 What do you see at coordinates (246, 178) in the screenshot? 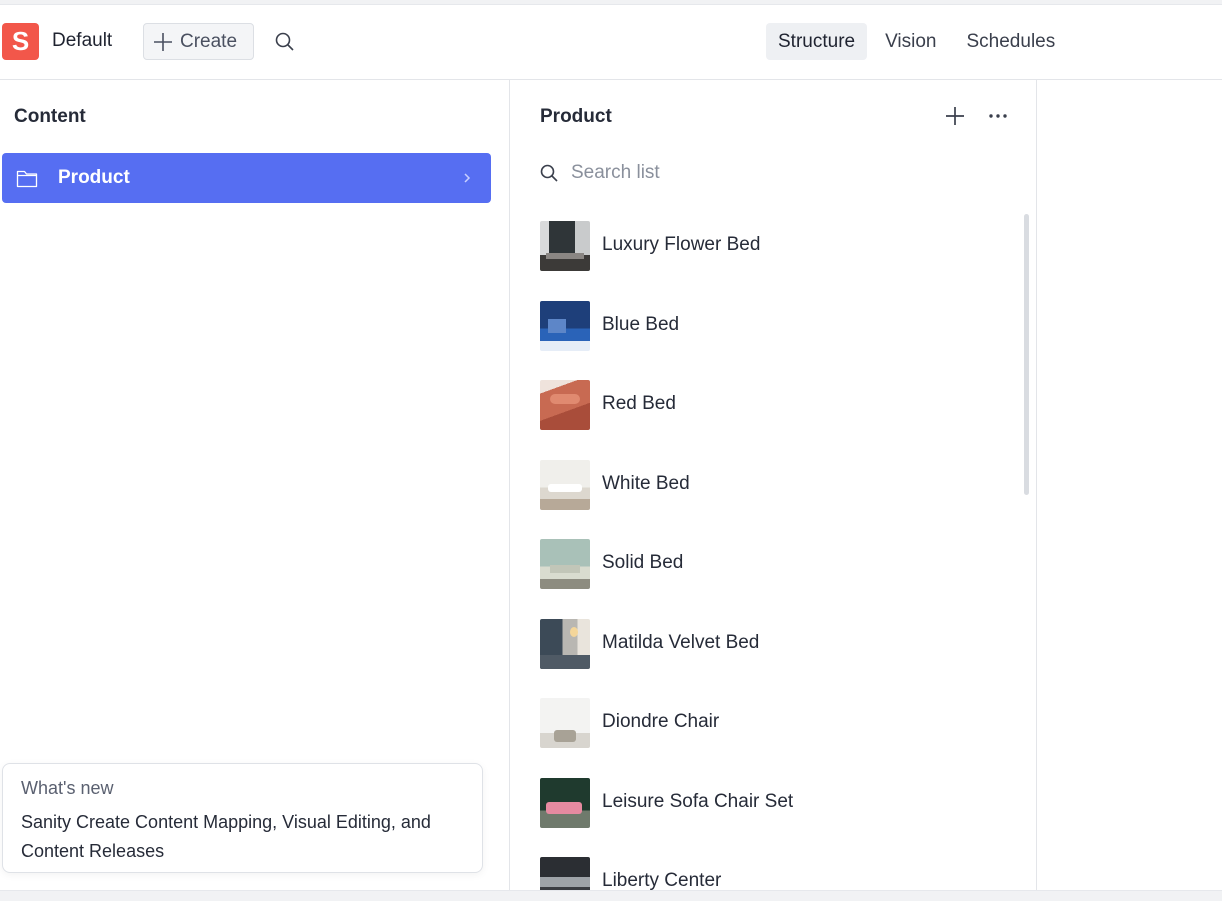
I see `content-item-product: Product` at bounding box center [246, 178].